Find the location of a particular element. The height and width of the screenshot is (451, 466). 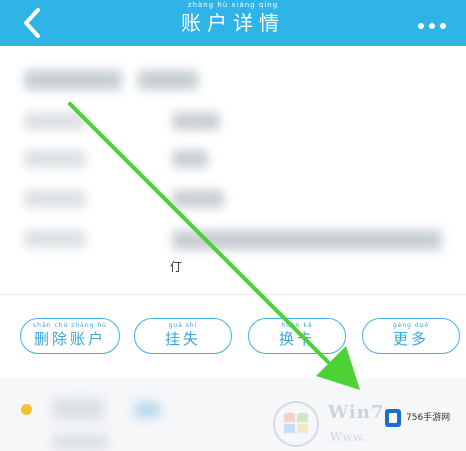

status-dot is located at coordinates (26, 409).